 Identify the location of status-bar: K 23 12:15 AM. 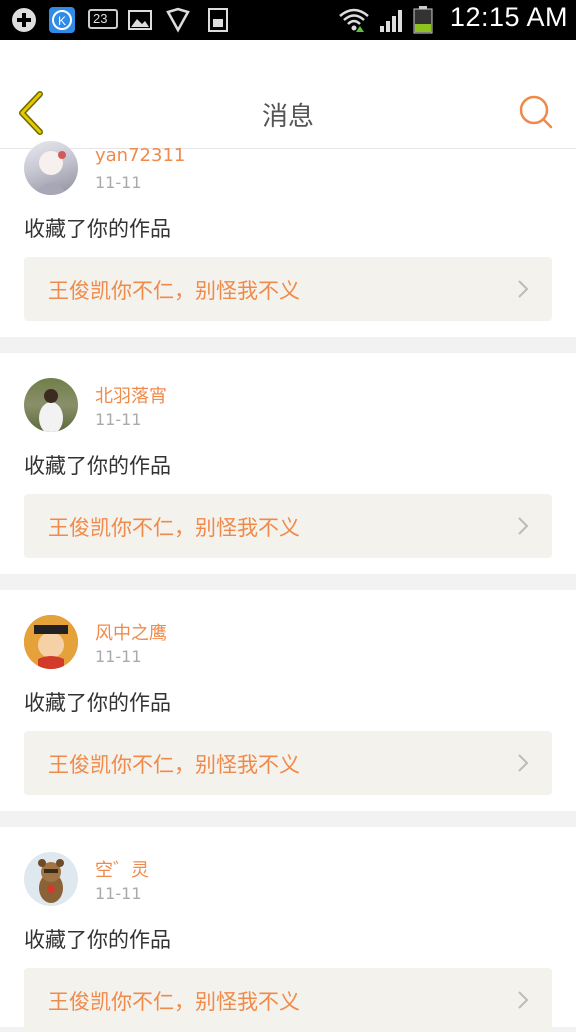
(288, 20).